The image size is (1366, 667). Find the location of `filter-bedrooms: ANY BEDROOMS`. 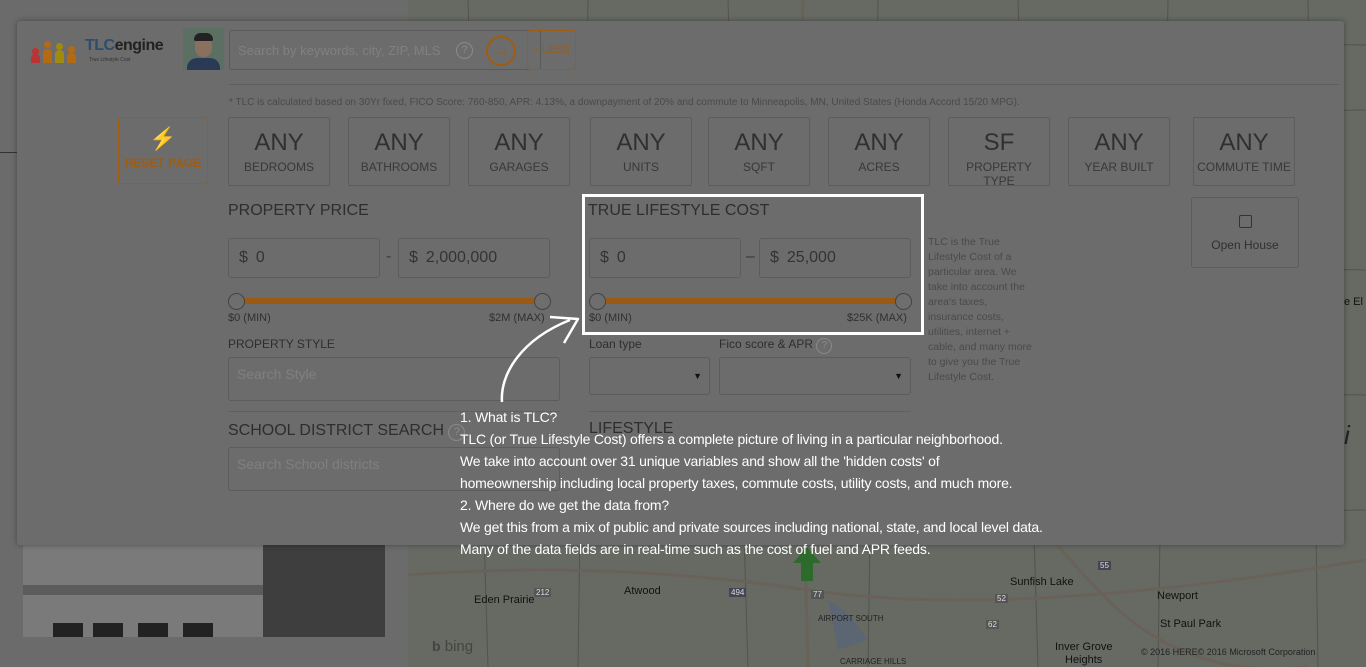

filter-bedrooms: ANY BEDROOMS is located at coordinates (279, 151).